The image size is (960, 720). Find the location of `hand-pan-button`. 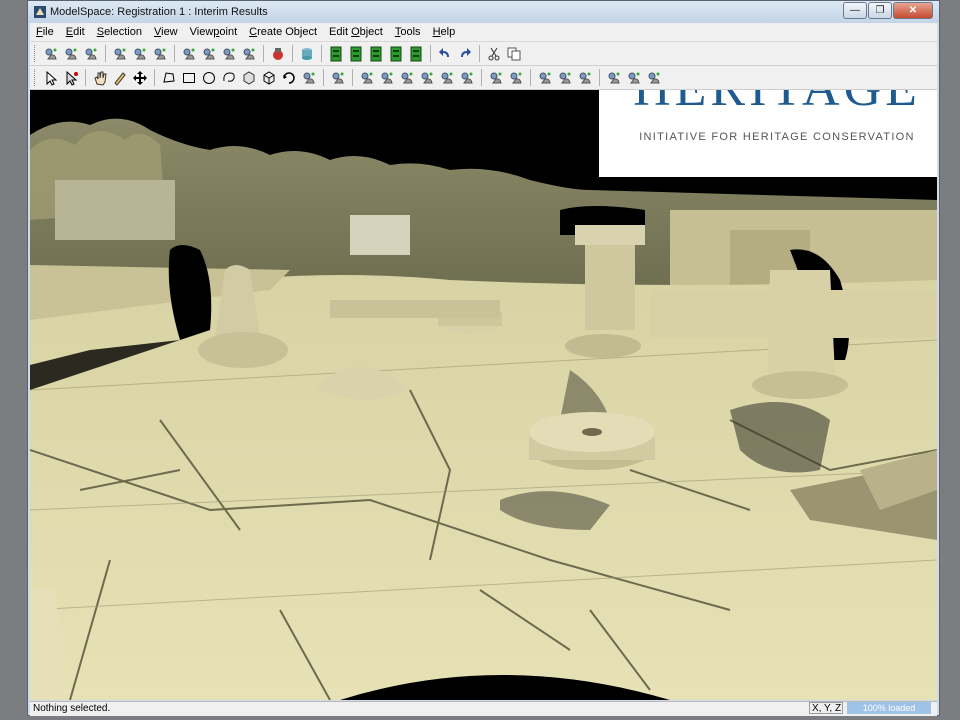

hand-pan-button is located at coordinates (100, 78).